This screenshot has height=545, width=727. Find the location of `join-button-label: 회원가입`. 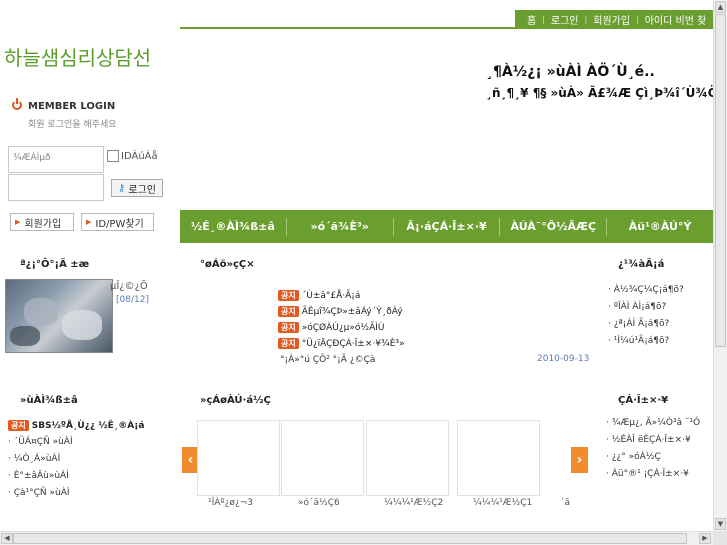

join-button-label: 회원가입 is located at coordinates (43, 224).